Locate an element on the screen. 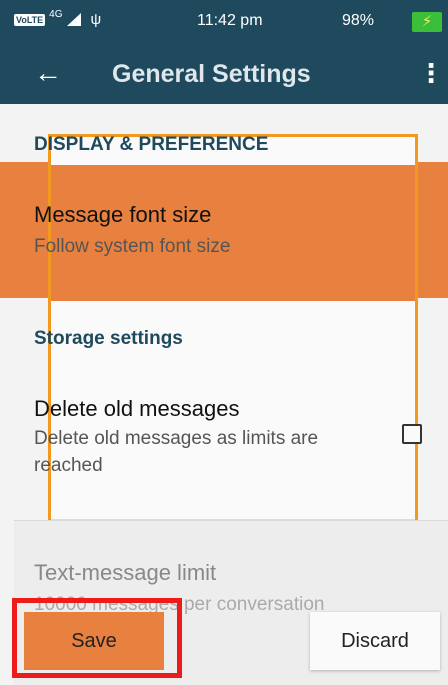  page-title: General Settings is located at coordinates (211, 74).